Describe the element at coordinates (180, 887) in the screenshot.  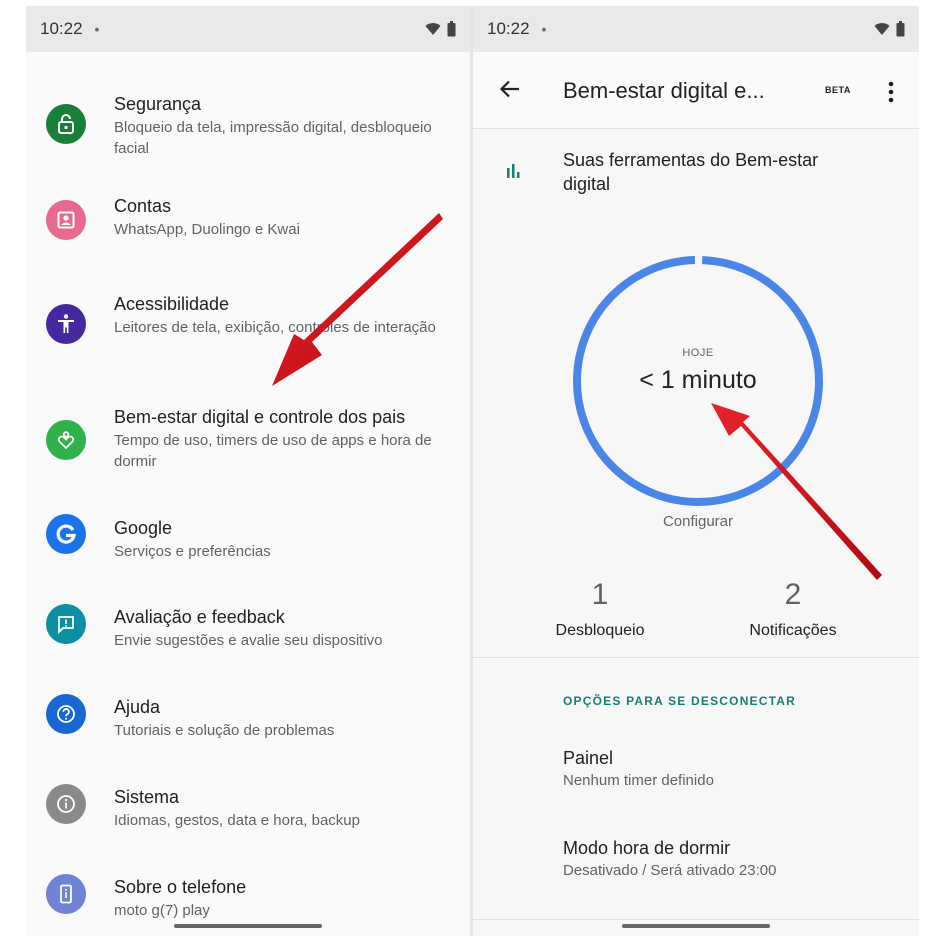
I see `setting-title: Sobre o telefone` at that location.